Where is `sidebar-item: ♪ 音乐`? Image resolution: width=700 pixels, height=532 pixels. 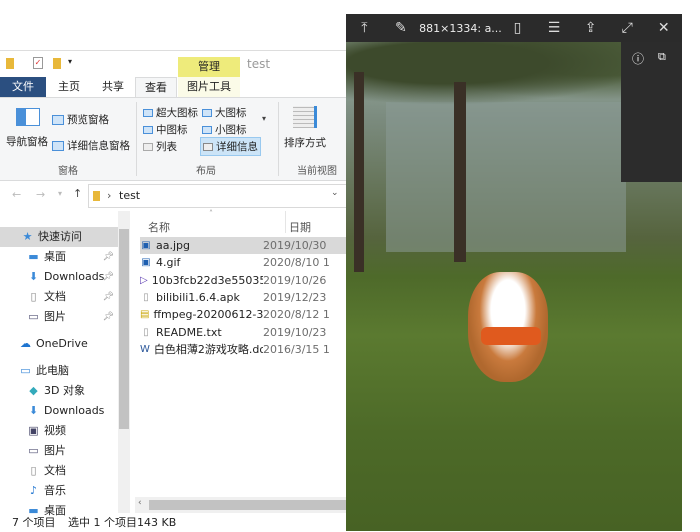
sidebar-item: ♪ 音乐 is located at coordinates (59, 491).